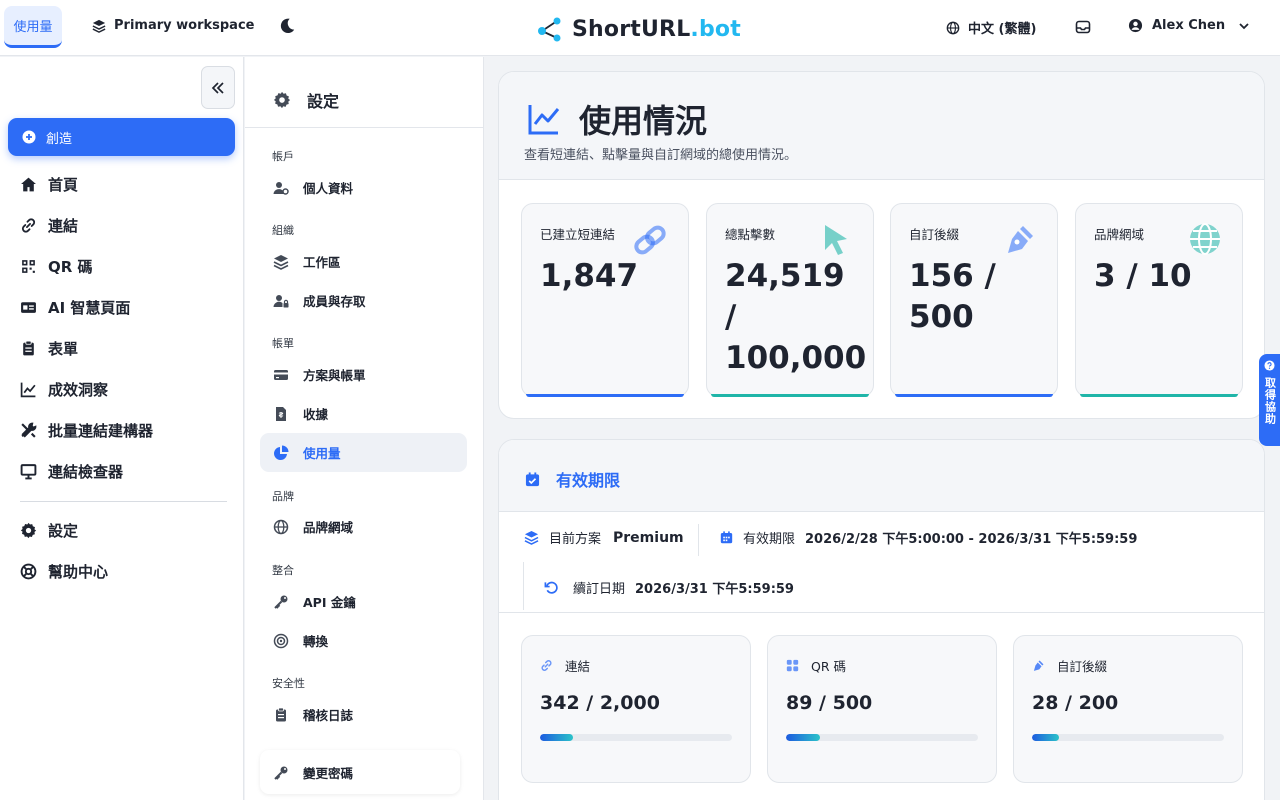 This screenshot has width=1280, height=800. Describe the element at coordinates (1135, 25) in the screenshot. I see `user-icon` at that location.